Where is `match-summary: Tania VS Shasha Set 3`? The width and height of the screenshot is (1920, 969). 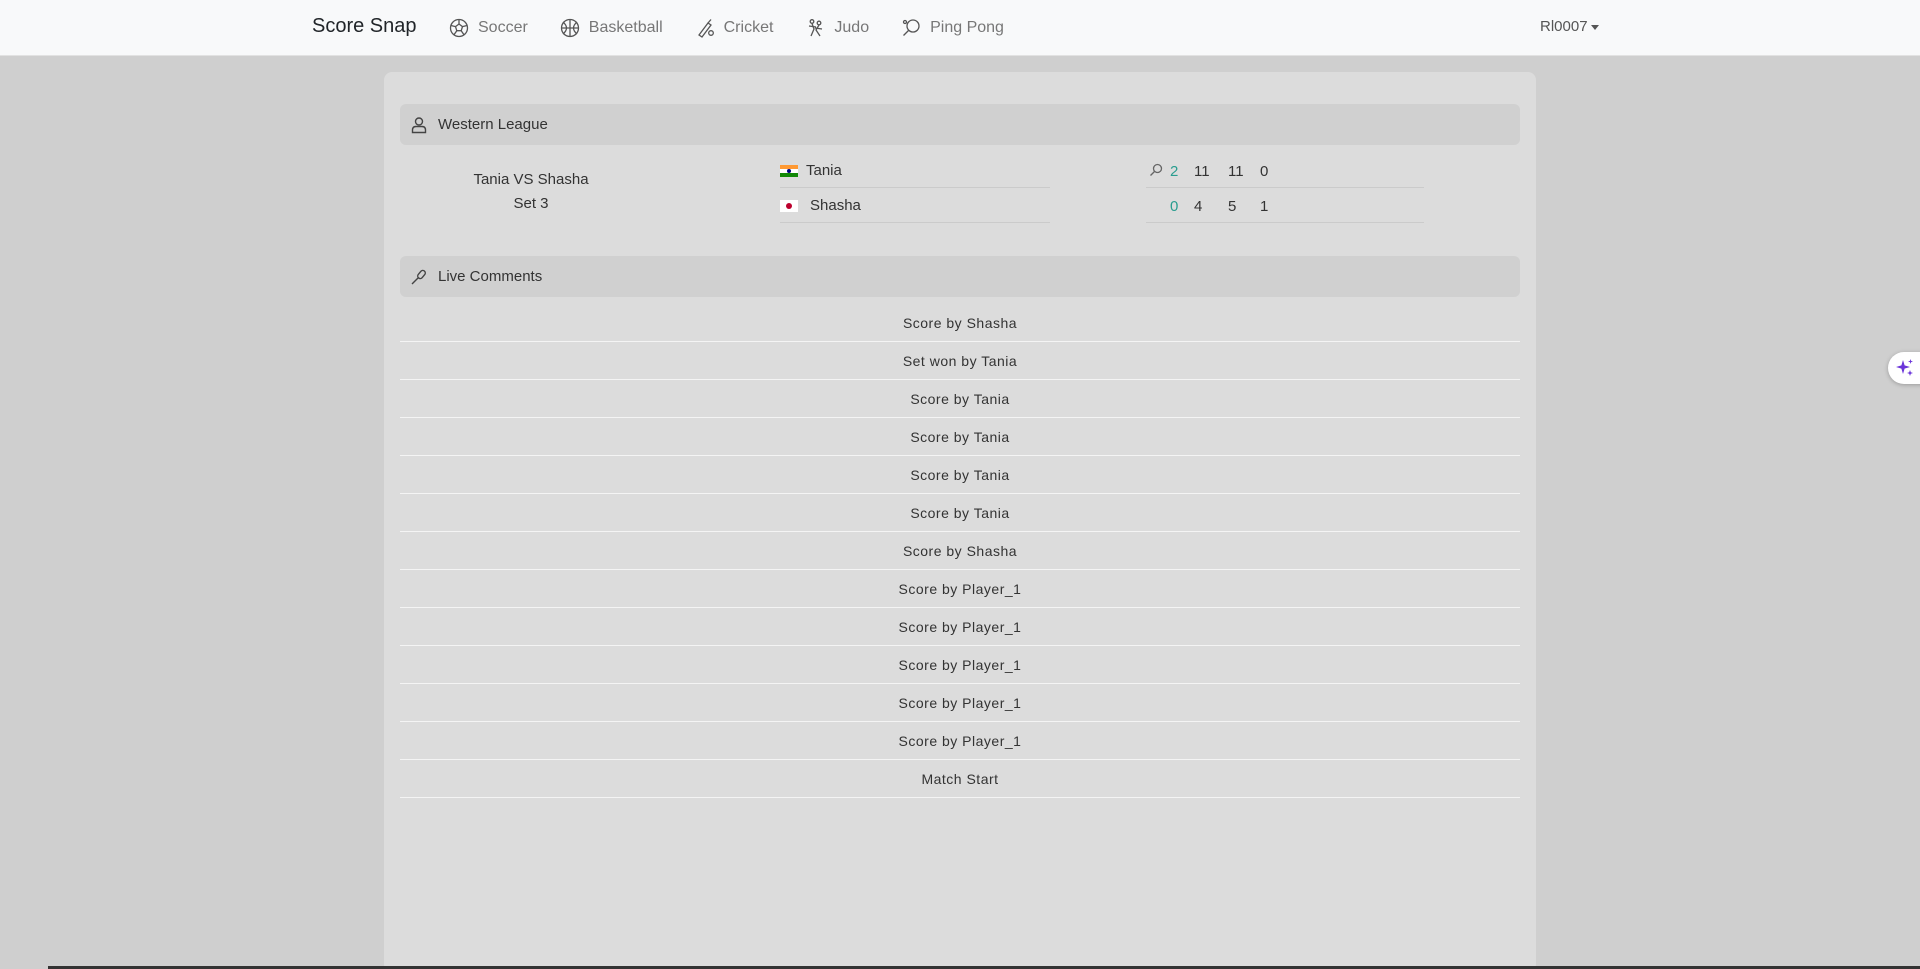
match-summary: Tania VS Shasha Set 3 is located at coordinates (531, 192).